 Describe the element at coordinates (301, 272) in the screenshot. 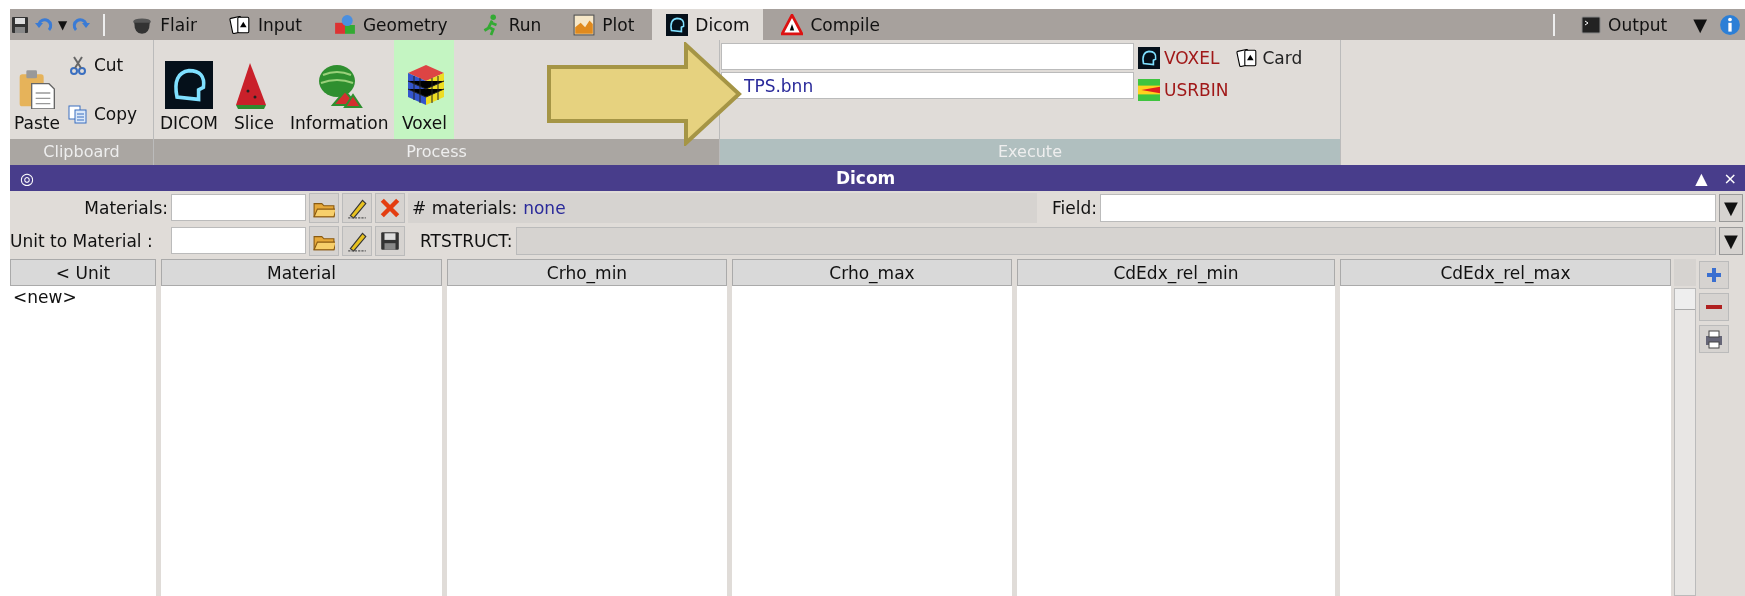

I see `column-header: Material` at that location.